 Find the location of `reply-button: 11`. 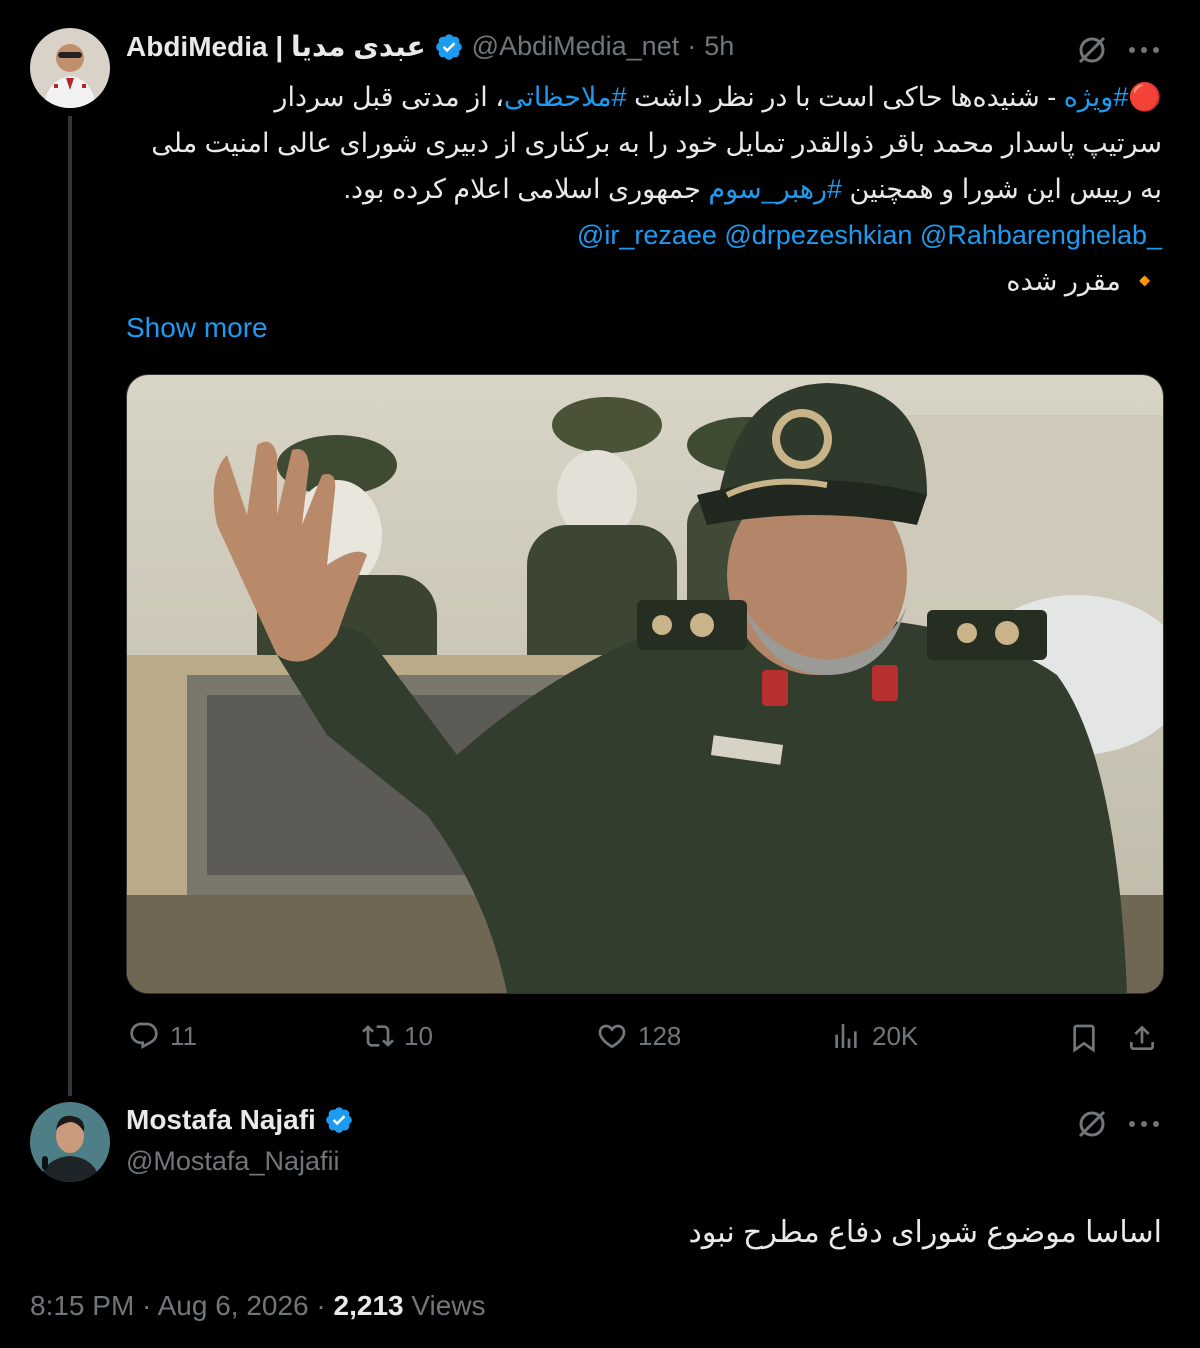

reply-button: 11 is located at coordinates (162, 1036).